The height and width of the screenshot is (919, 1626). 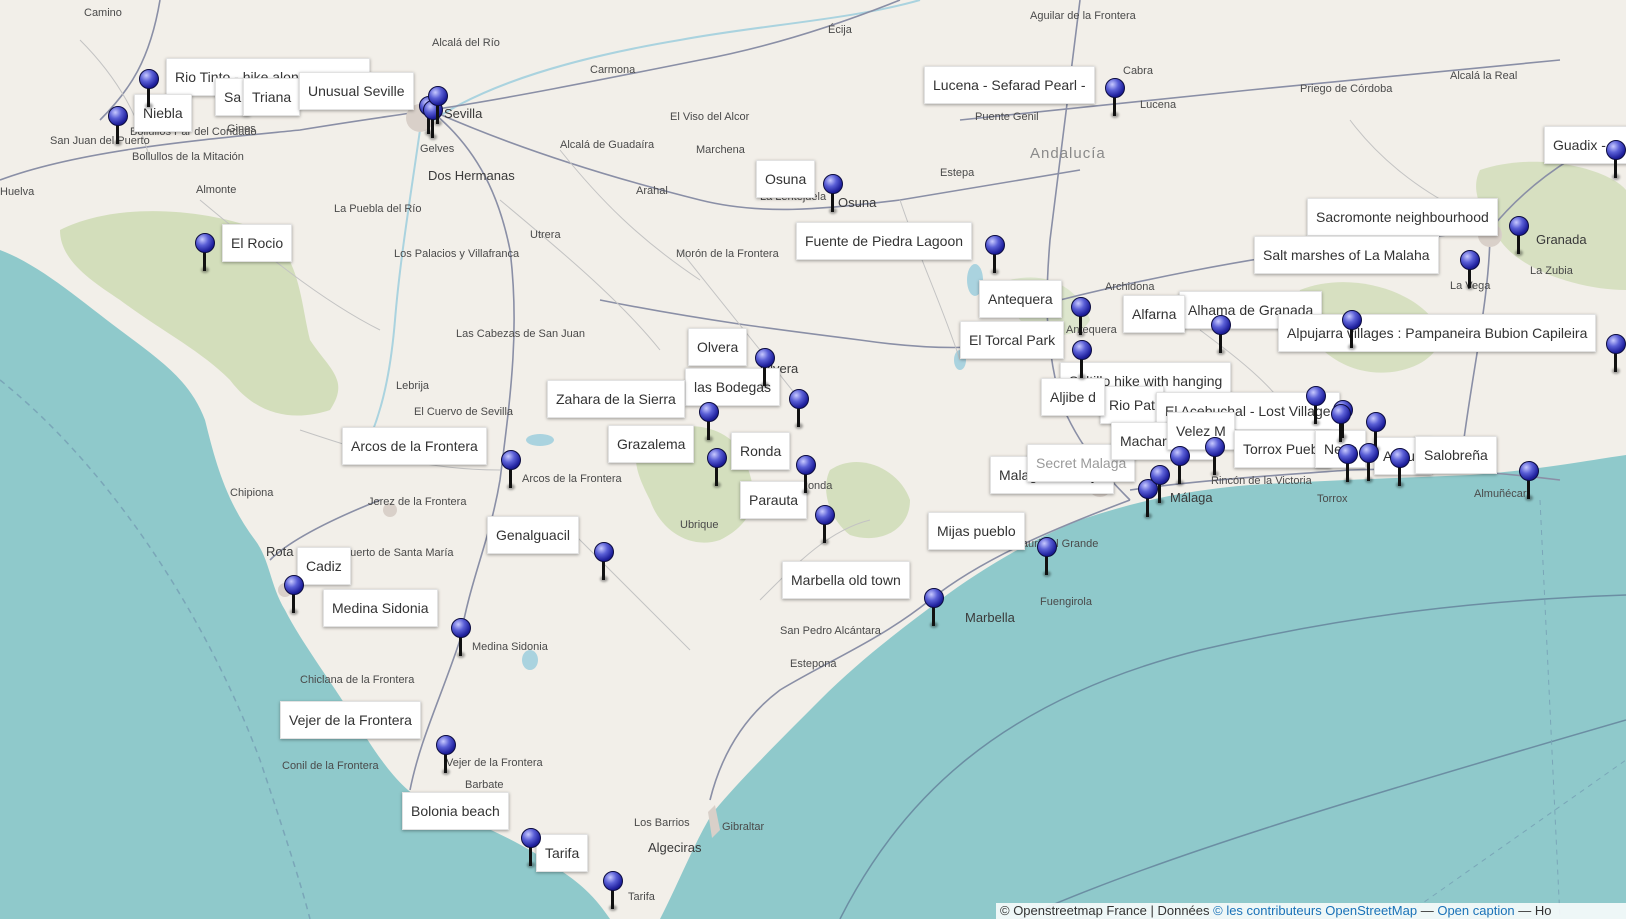 I want to click on marker-label-aljibe: Aljibe d, so click(x=1073, y=397).